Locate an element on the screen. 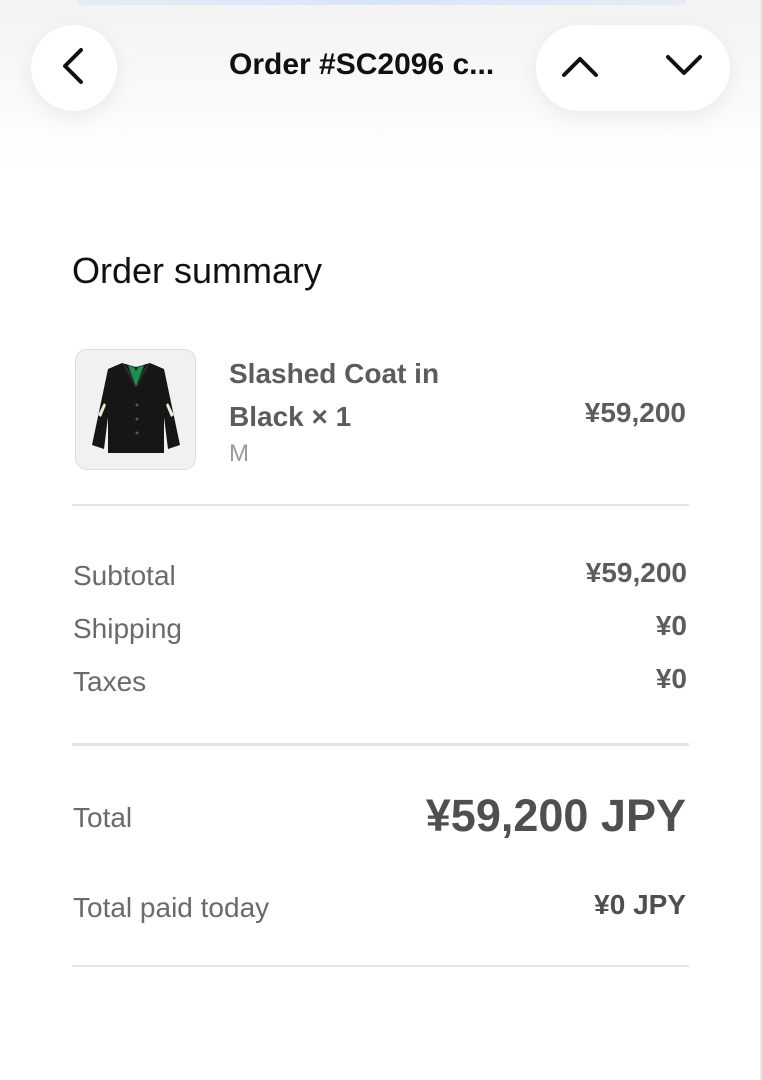  coat-product-image is located at coordinates (136, 409).